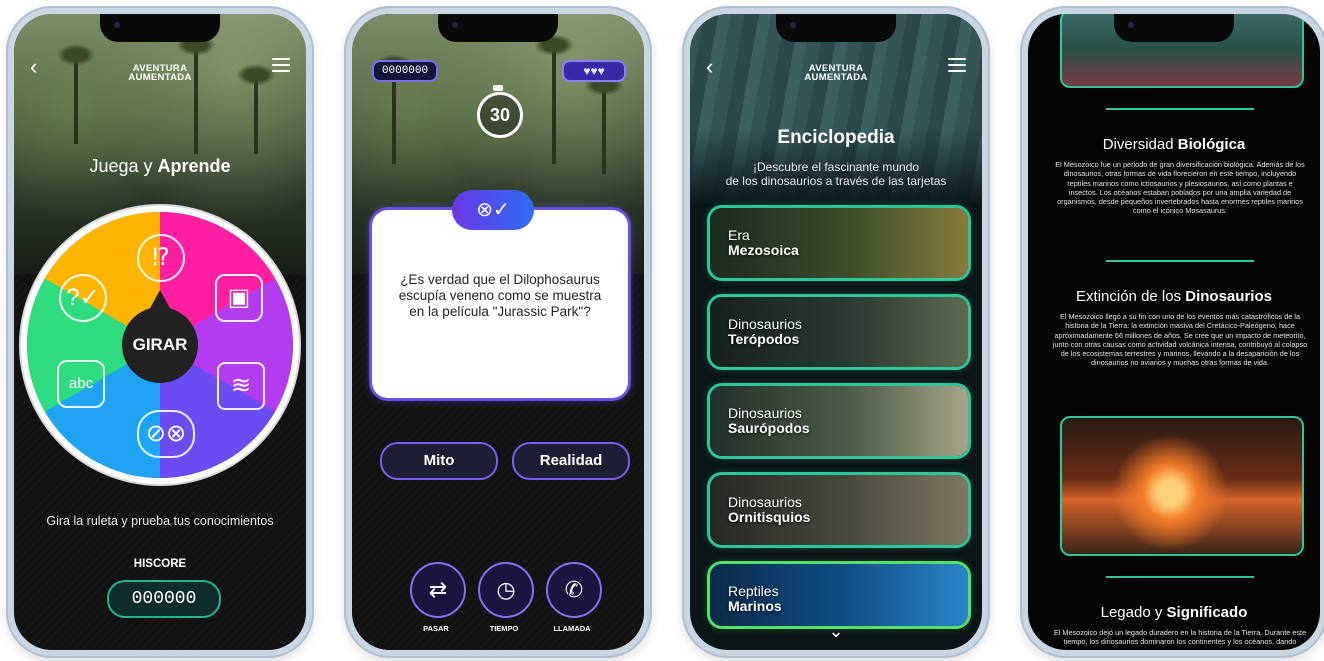 Image resolution: width=1324 pixels, height=661 pixels. I want to click on card-marine-reptiles: Reptiles Marinos, so click(839, 595).